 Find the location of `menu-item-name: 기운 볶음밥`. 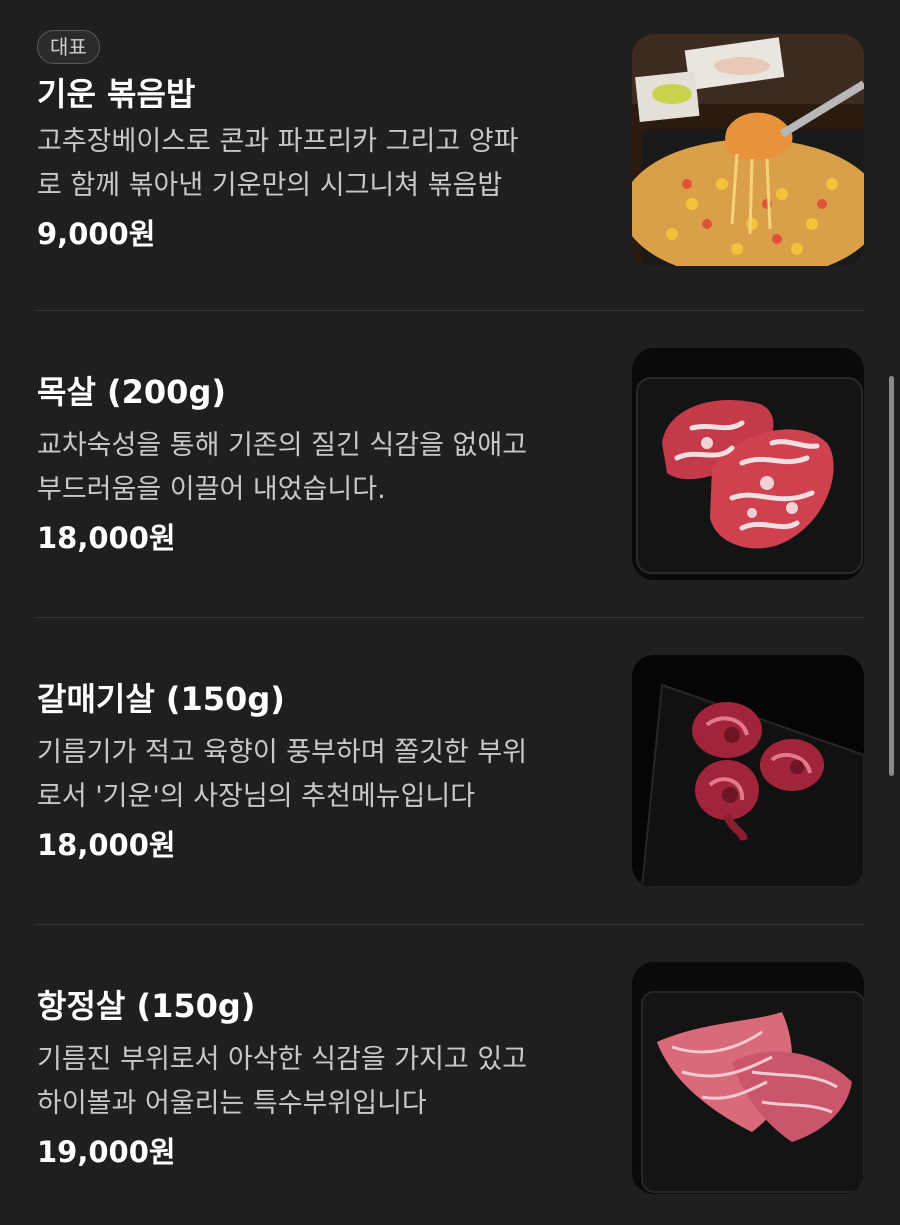

menu-item-name: 기운 볶음밥 is located at coordinates (116, 94).